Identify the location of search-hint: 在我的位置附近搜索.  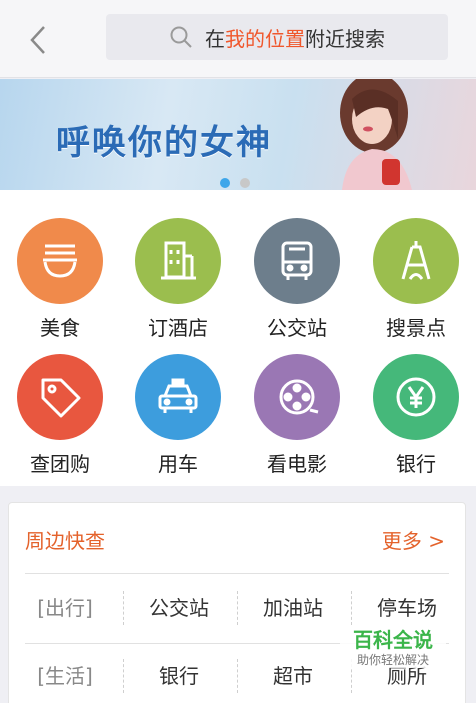
(295, 37).